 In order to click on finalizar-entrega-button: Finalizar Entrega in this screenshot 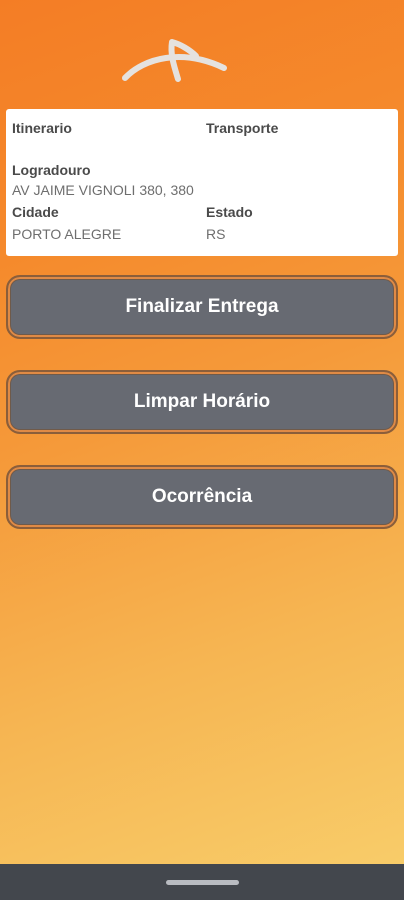, I will do `click(202, 307)`.